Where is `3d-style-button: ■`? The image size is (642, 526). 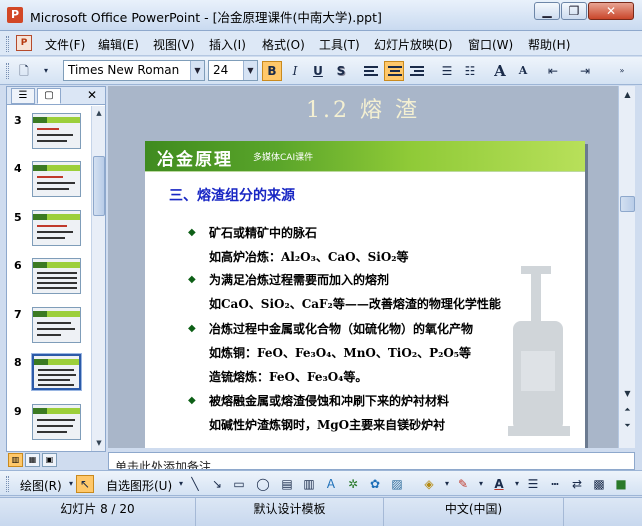
3d-style-button: ■ is located at coordinates (621, 484).